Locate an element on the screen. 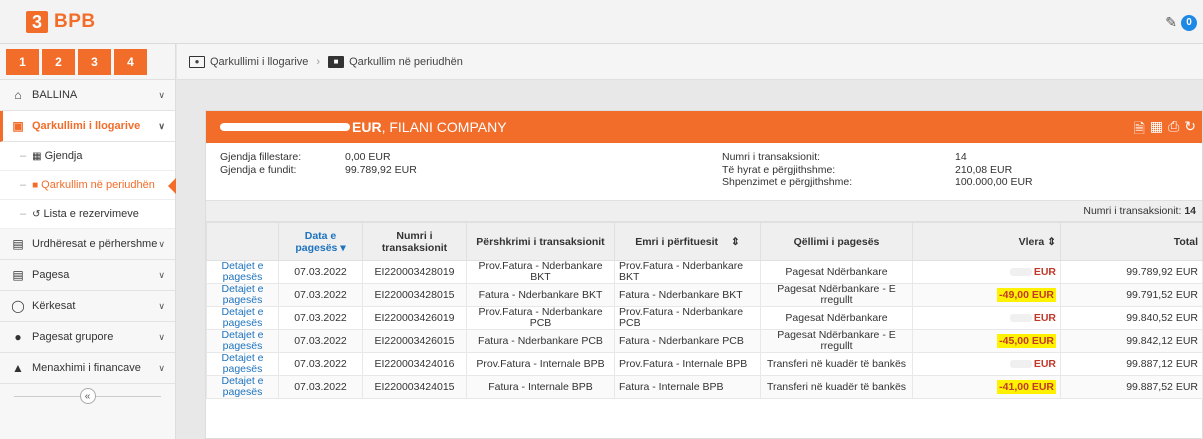 The height and width of the screenshot is (439, 1203). sidebar-tab-3: 3 is located at coordinates (94, 61).